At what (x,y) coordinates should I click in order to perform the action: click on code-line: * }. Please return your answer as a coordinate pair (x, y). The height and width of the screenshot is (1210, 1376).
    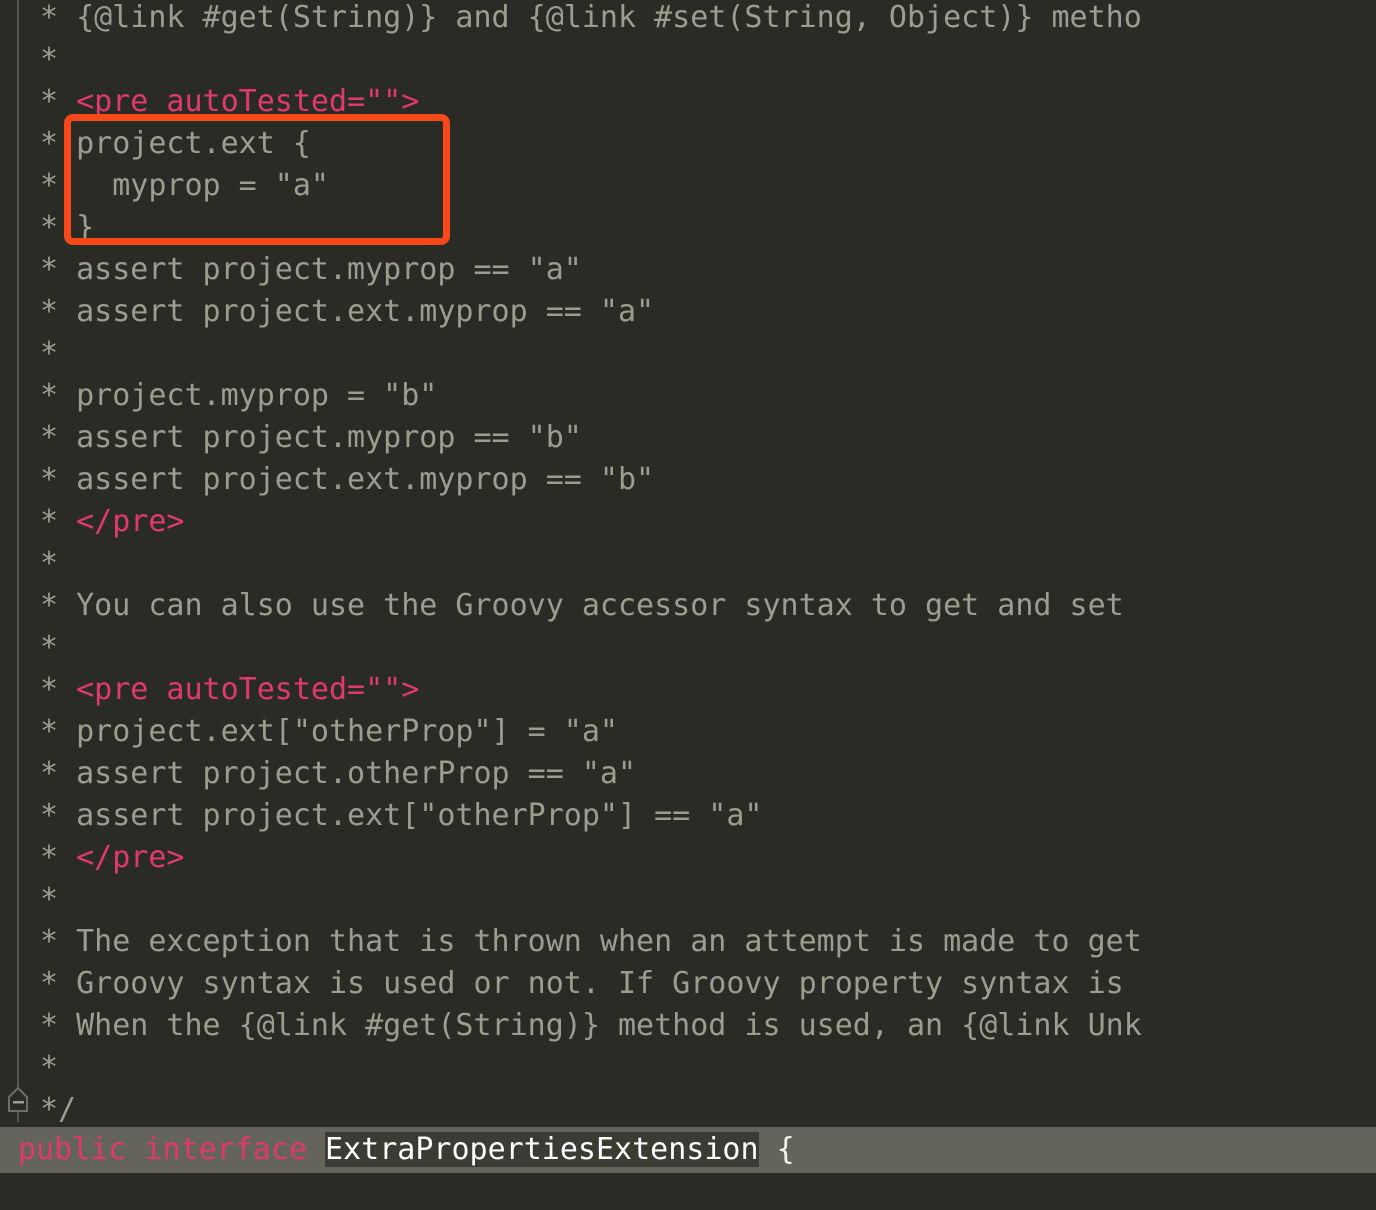
    Looking at the image, I should click on (688, 228).